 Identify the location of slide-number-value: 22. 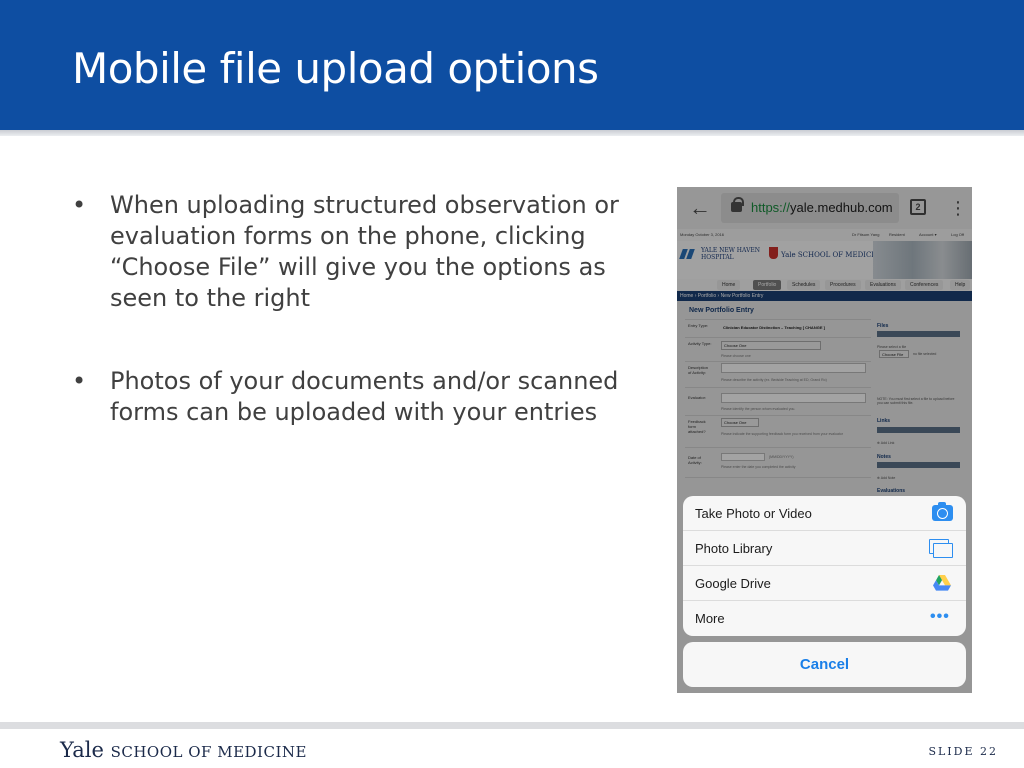
(989, 751).